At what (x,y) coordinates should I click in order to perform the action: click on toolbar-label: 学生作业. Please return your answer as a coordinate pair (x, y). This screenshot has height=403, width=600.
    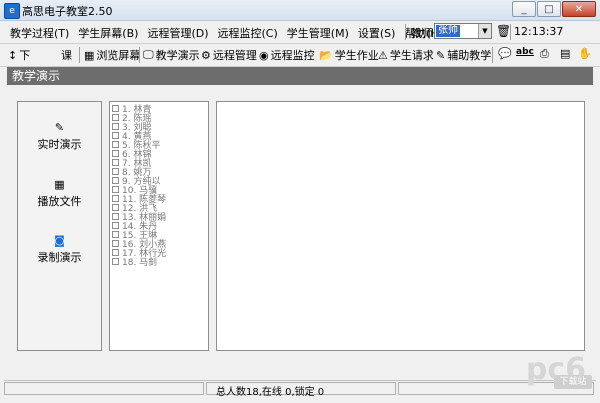
    Looking at the image, I should click on (356, 55).